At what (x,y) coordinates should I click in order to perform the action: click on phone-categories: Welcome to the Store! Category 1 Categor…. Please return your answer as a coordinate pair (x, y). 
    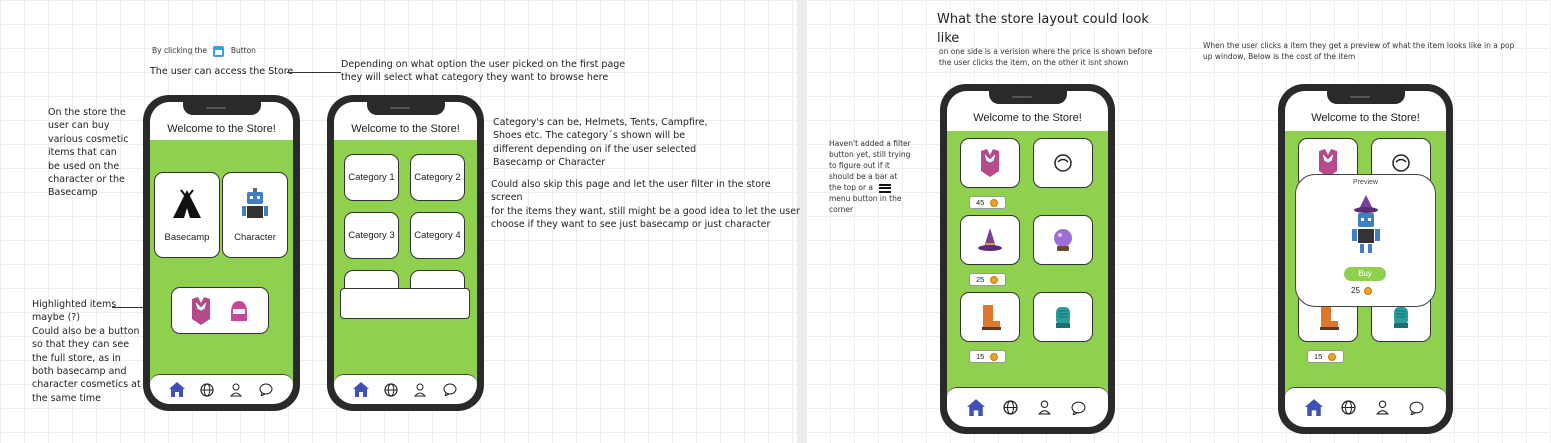
    Looking at the image, I should click on (405, 253).